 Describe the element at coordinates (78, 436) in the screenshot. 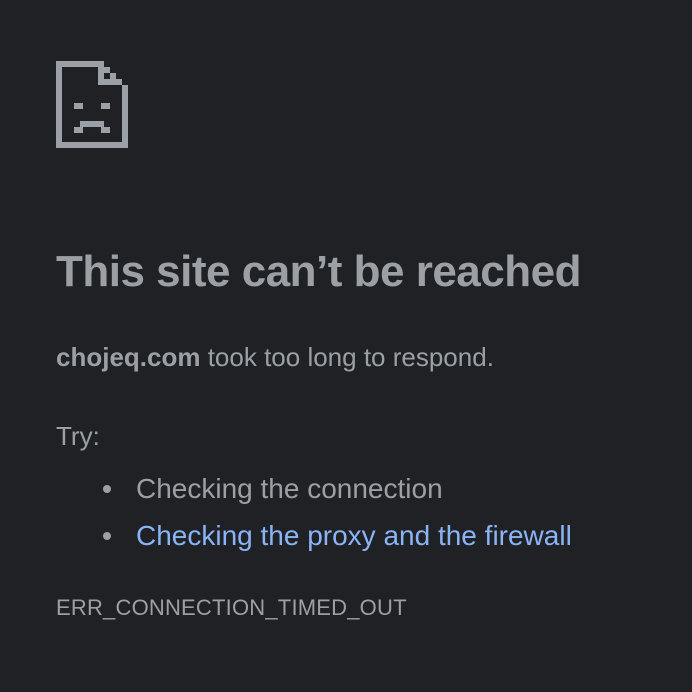

I see `try-label: Try:` at that location.